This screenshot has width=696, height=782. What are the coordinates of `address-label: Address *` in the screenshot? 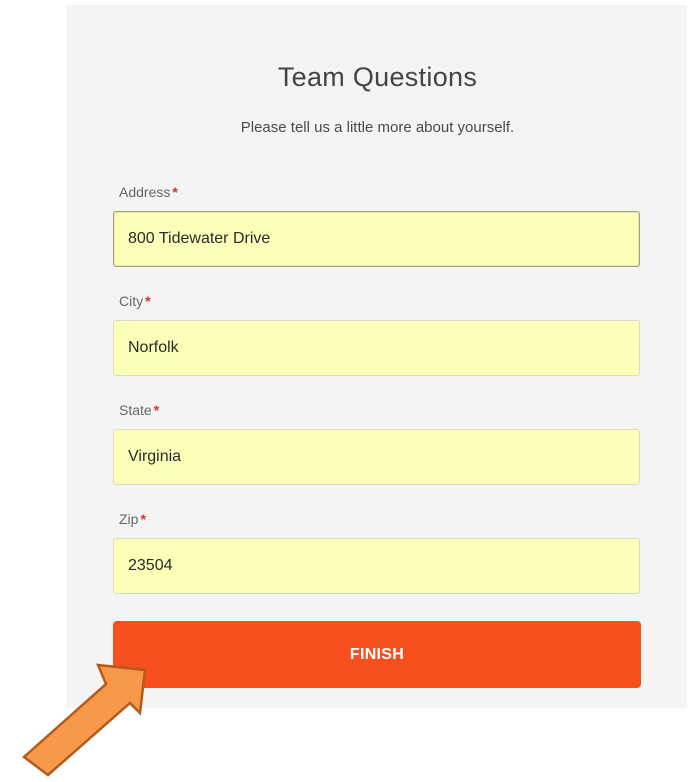 It's located at (148, 192).